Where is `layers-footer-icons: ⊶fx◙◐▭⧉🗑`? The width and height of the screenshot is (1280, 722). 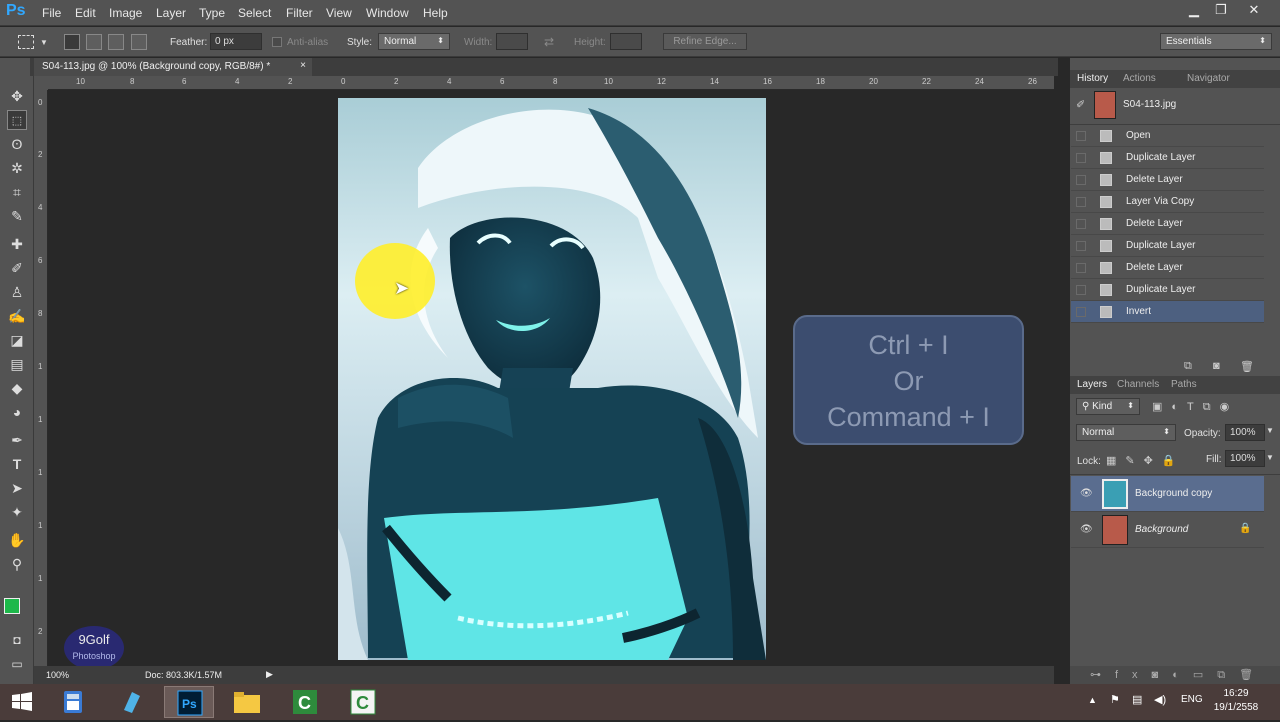 layers-footer-icons: ⊶fx◙◐▭⧉🗑 is located at coordinates (1175, 675).